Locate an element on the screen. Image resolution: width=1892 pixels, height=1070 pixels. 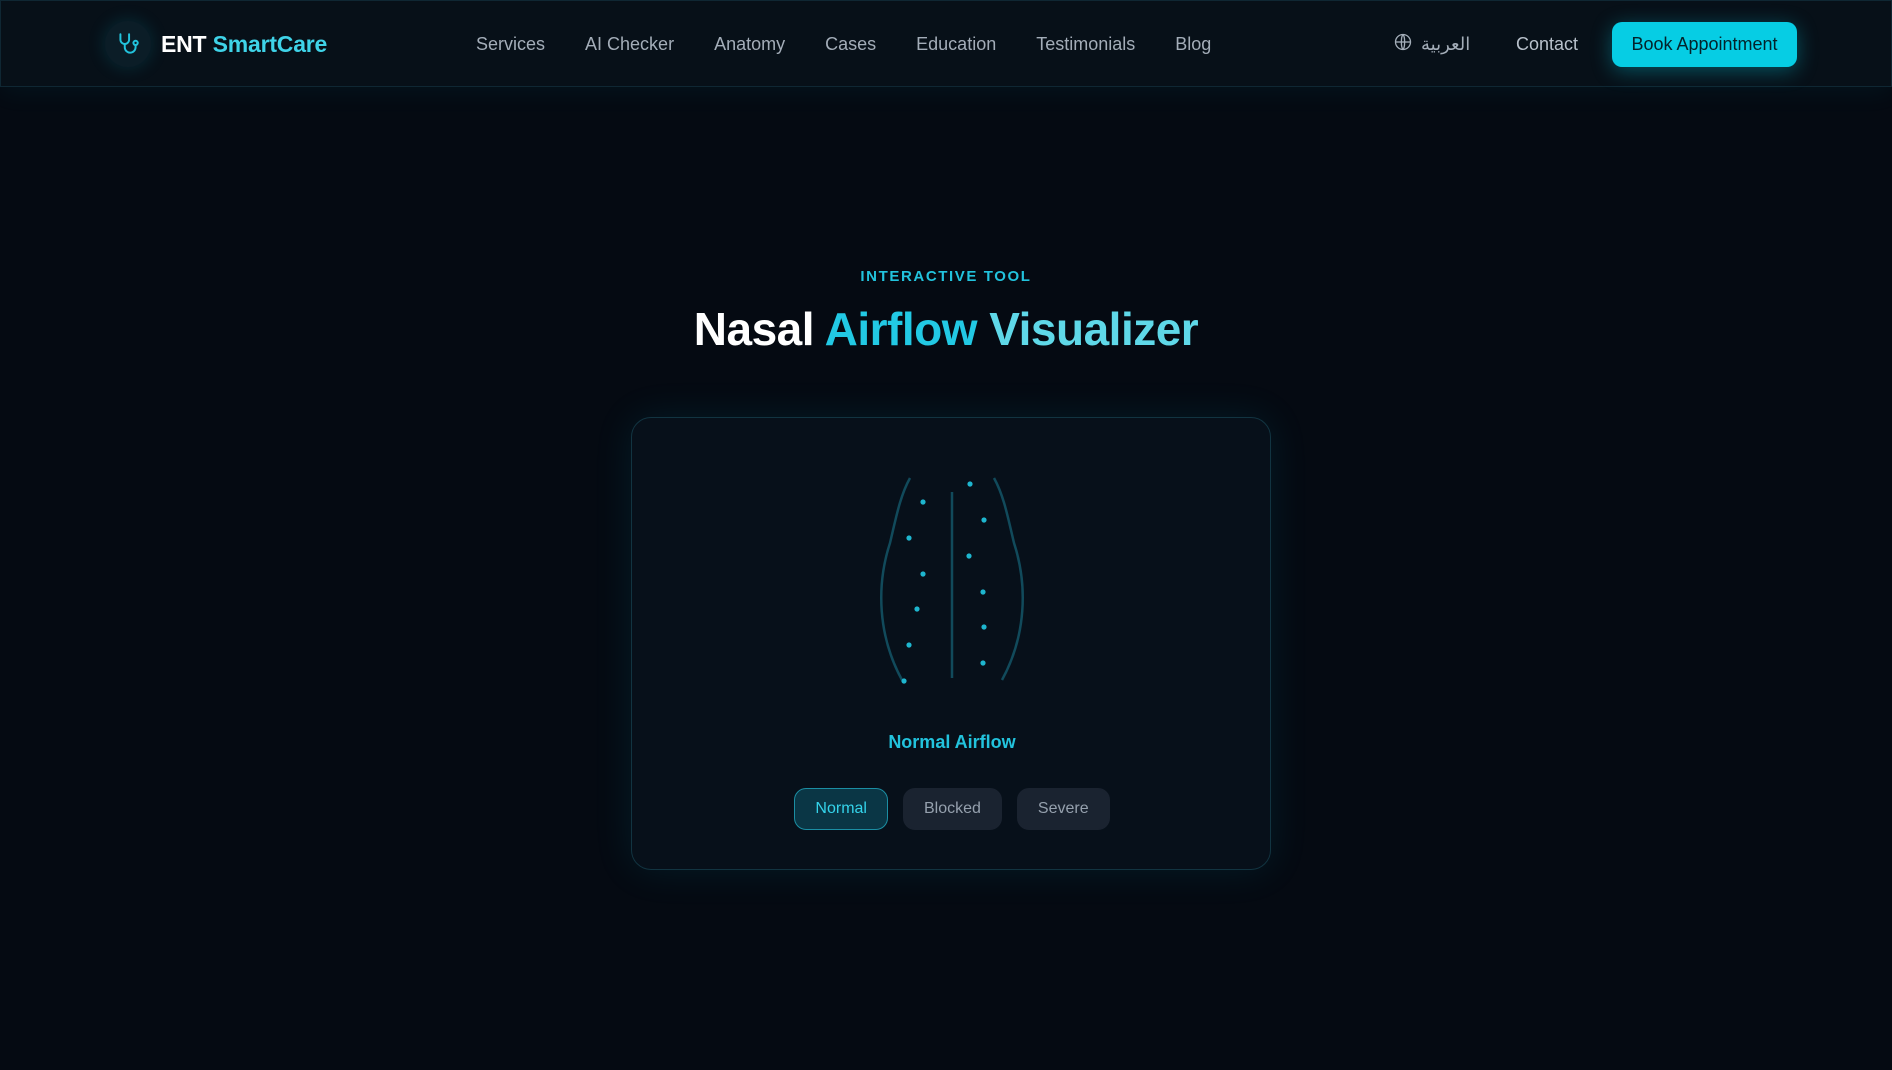
nav-link-testimonials: Testimonials is located at coordinates (1085, 44).